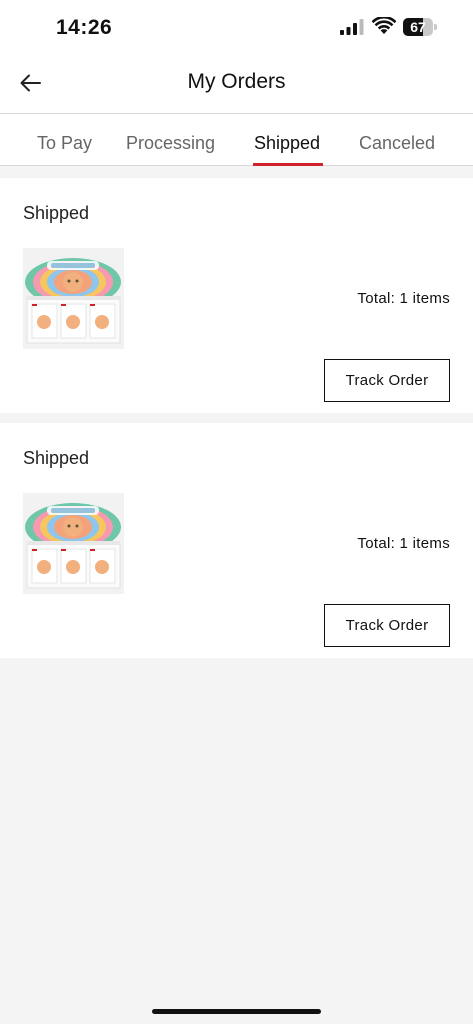  Describe the element at coordinates (288, 164) in the screenshot. I see `active-tab-indicator` at that location.